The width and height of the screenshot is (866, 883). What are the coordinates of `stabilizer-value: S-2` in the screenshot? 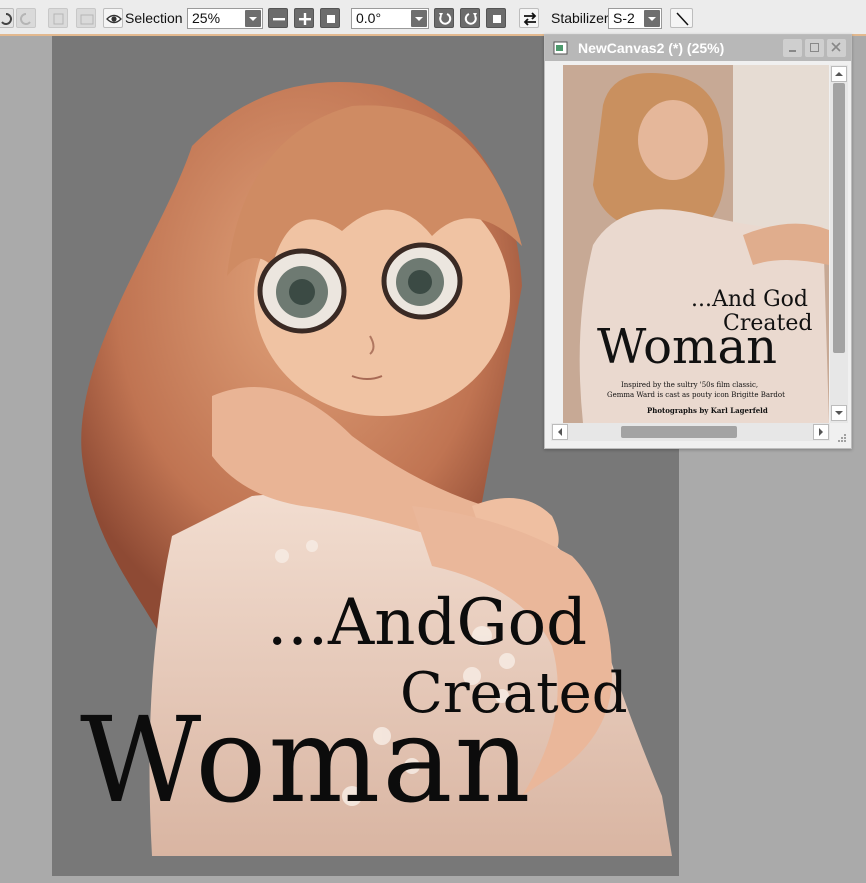 It's located at (624, 18).